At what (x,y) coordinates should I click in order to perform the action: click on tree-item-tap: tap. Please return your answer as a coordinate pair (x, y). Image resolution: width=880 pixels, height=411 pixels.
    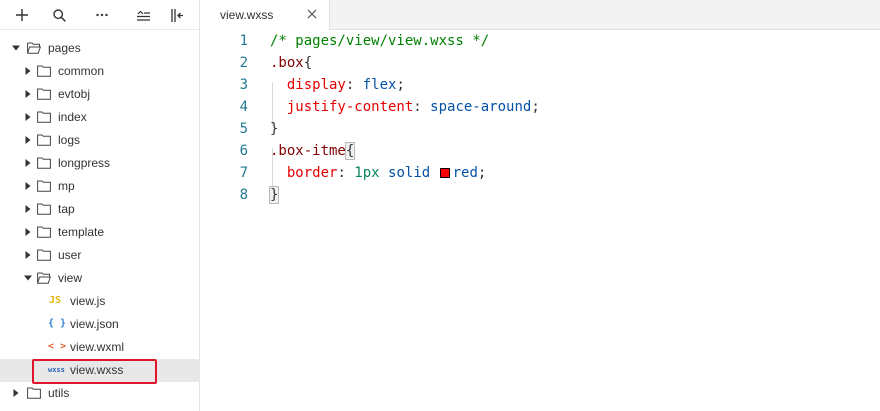
    Looking at the image, I should click on (100, 209).